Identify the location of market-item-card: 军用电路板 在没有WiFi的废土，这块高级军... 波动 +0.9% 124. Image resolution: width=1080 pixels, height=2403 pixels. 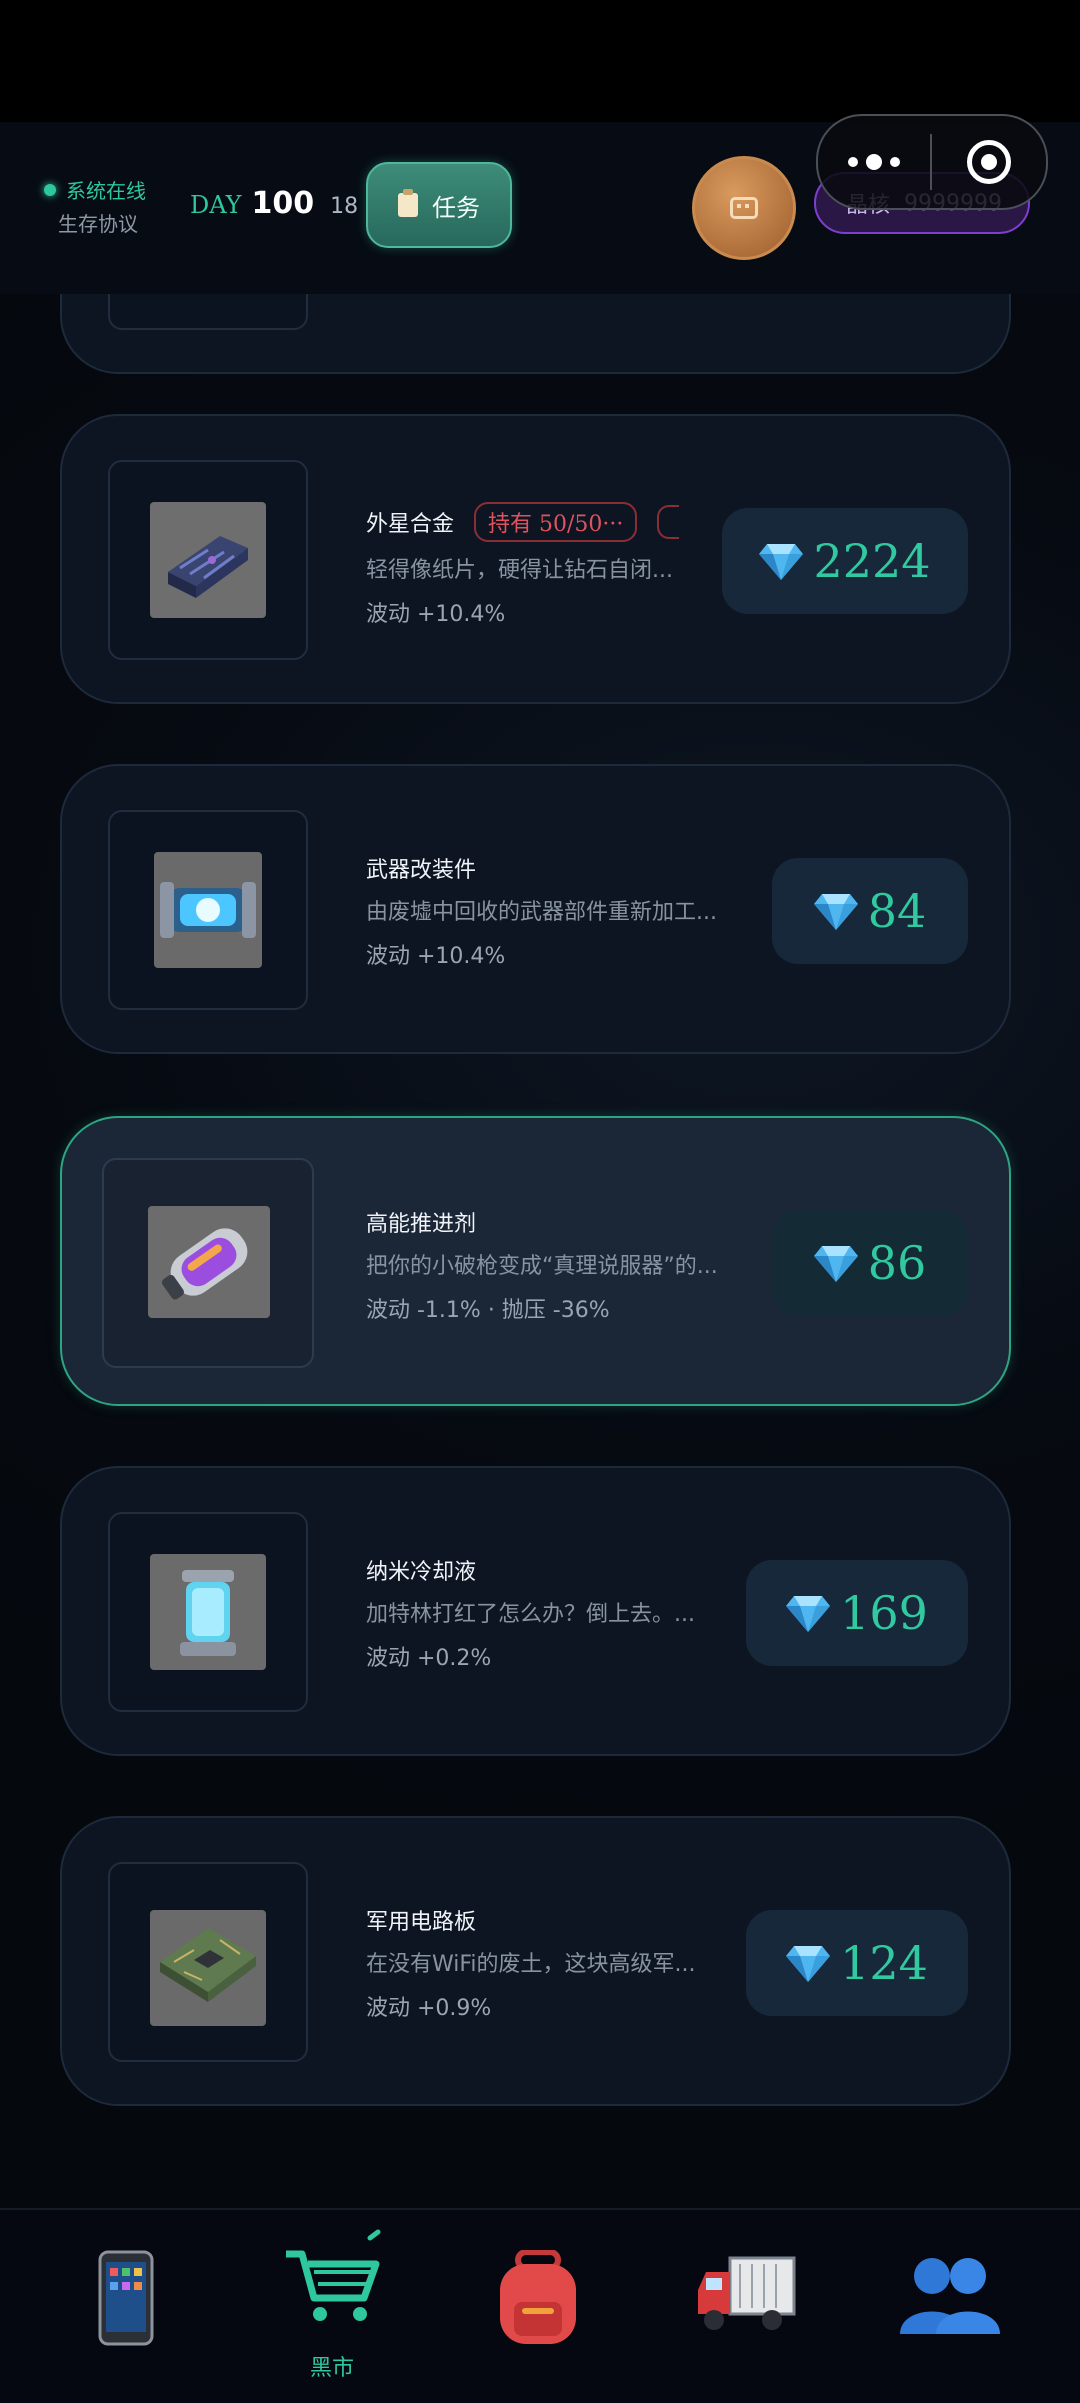
(535, 1961).